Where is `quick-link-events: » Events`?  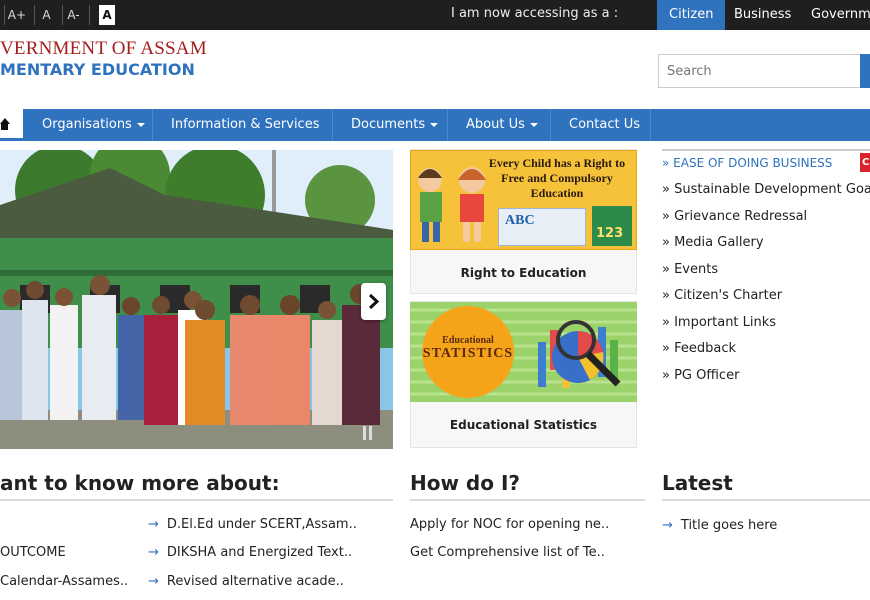
quick-link-events: » Events is located at coordinates (690, 269).